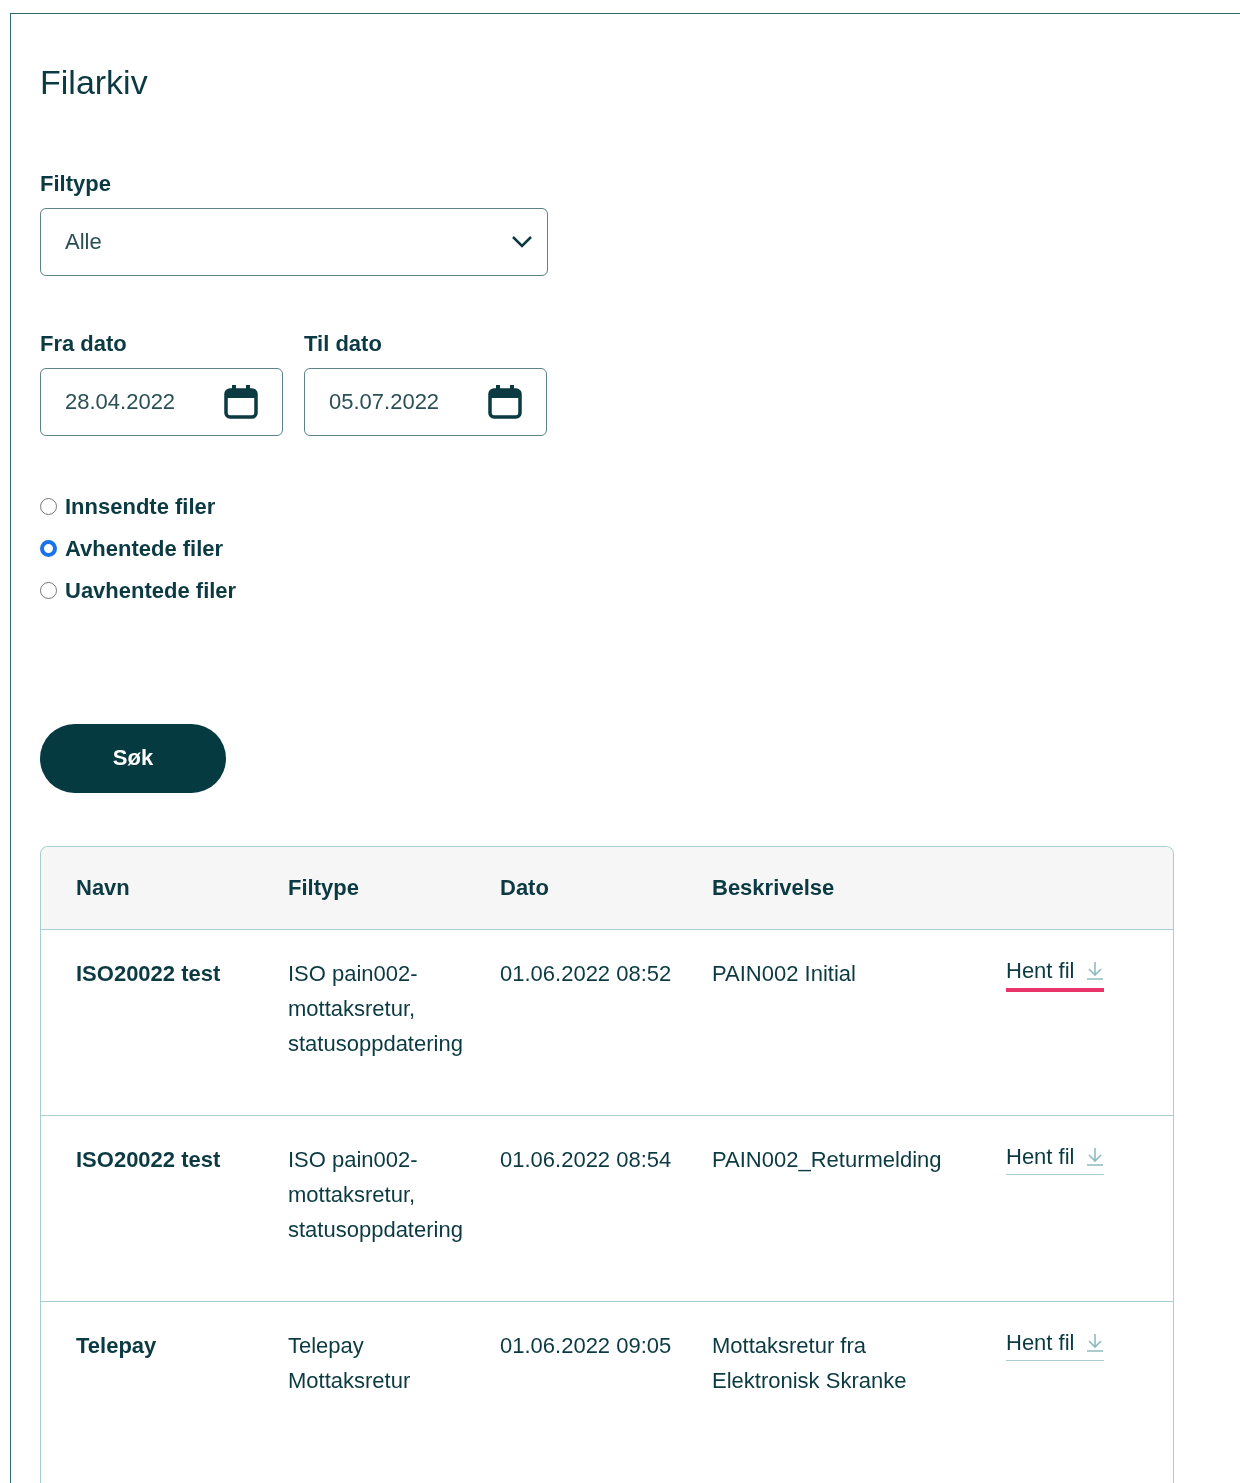 The height and width of the screenshot is (1483, 1240). I want to click on column-header: Beskrivelse, so click(774, 887).